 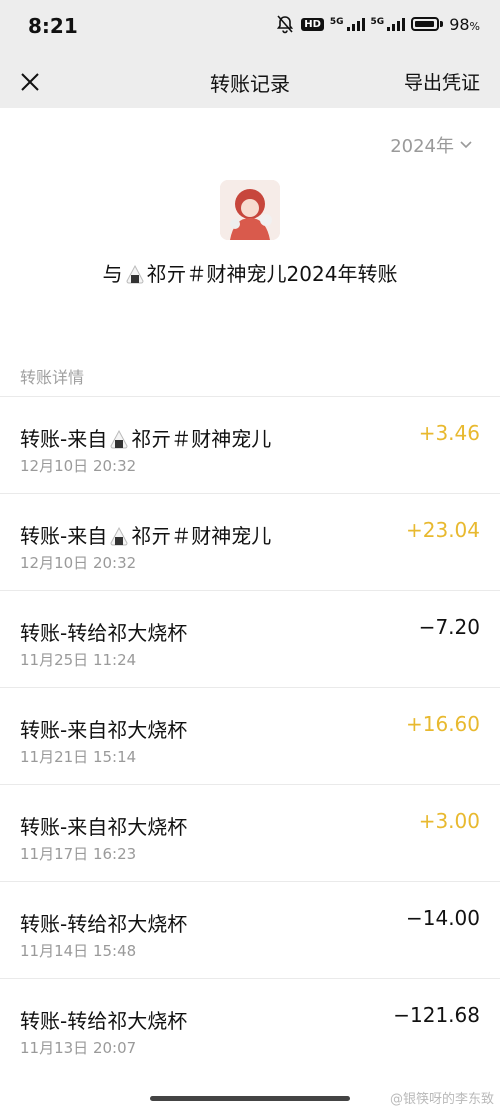 I want to click on transaction-date: 11月13日 20:07, so click(x=78, y=1048).